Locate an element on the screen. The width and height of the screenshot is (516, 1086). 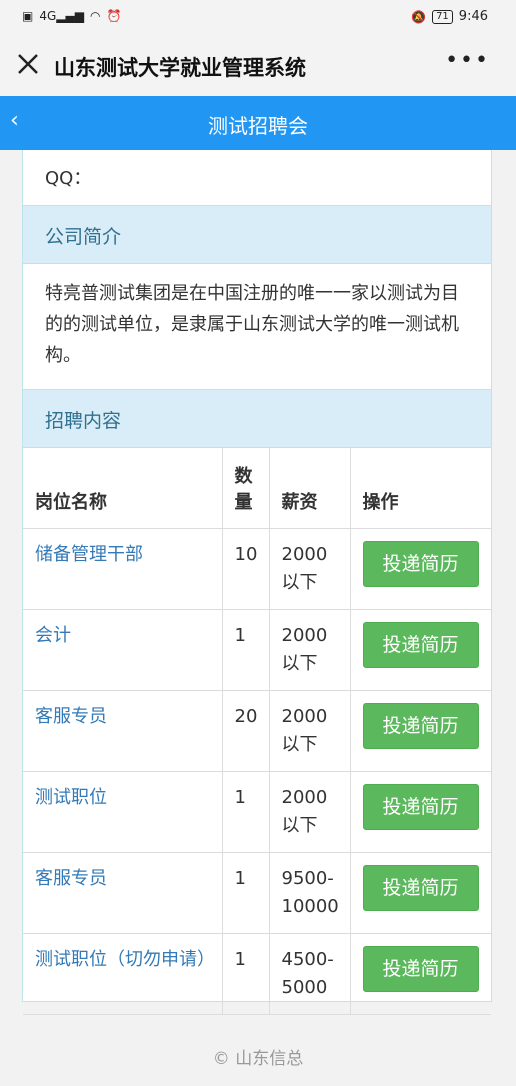
app-title: 山东测试大学就业管理系统 is located at coordinates (180, 68).